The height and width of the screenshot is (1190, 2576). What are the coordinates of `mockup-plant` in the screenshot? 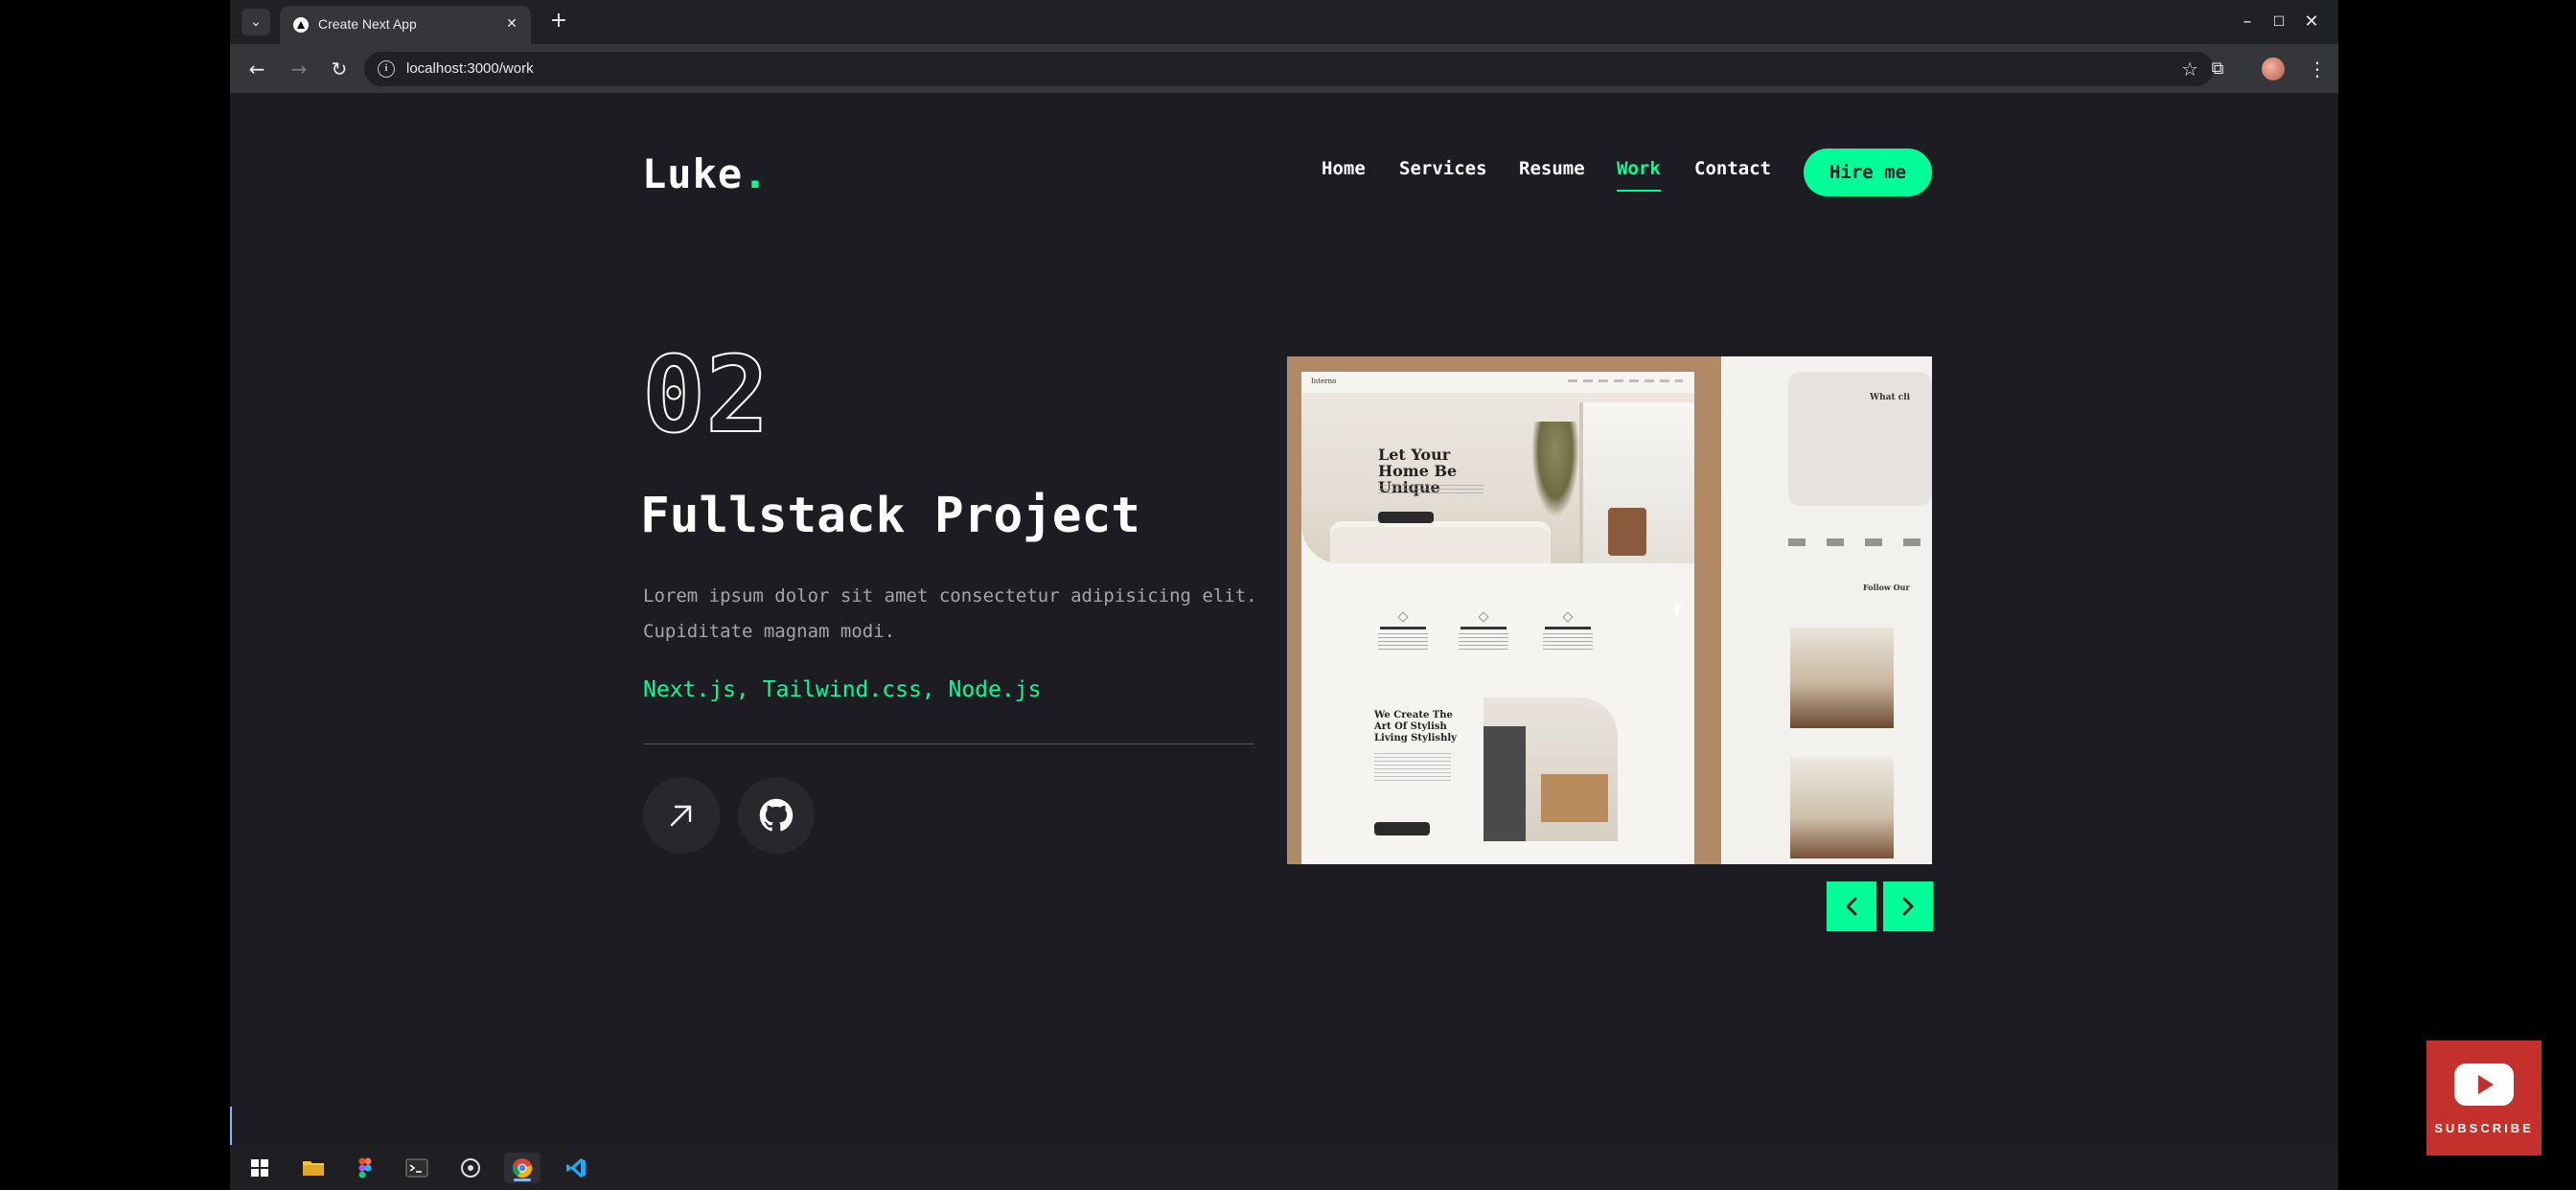 It's located at (1555, 470).